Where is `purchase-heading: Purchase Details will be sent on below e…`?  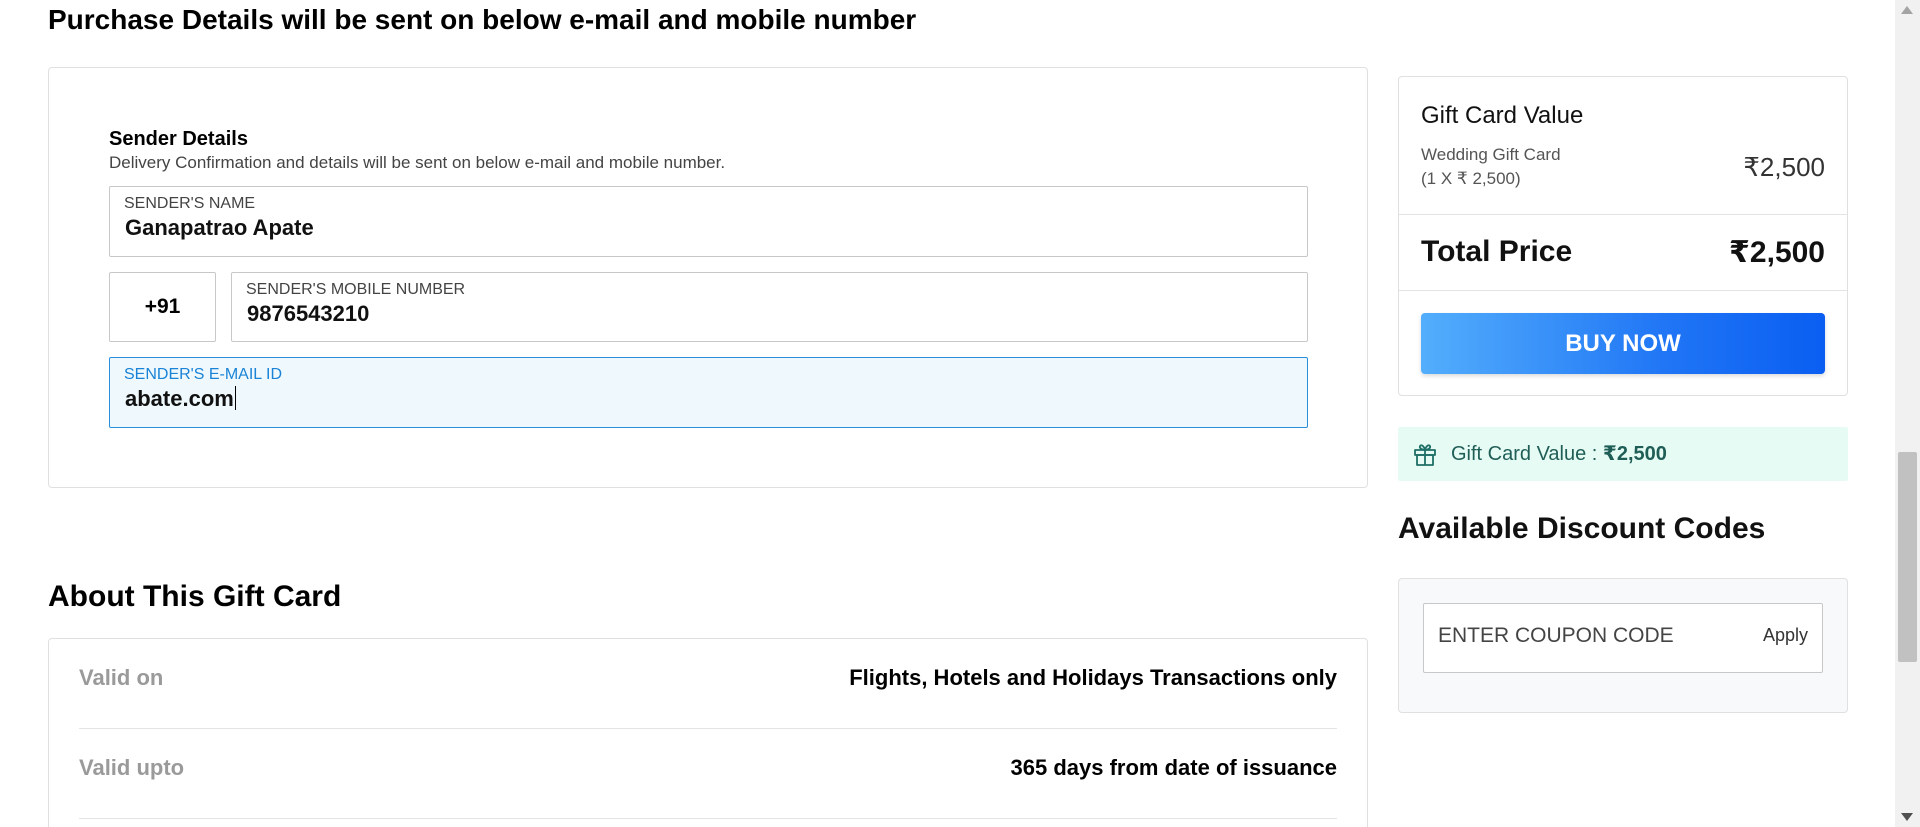
purchase-heading: Purchase Details will be sent on below e… is located at coordinates (482, 19).